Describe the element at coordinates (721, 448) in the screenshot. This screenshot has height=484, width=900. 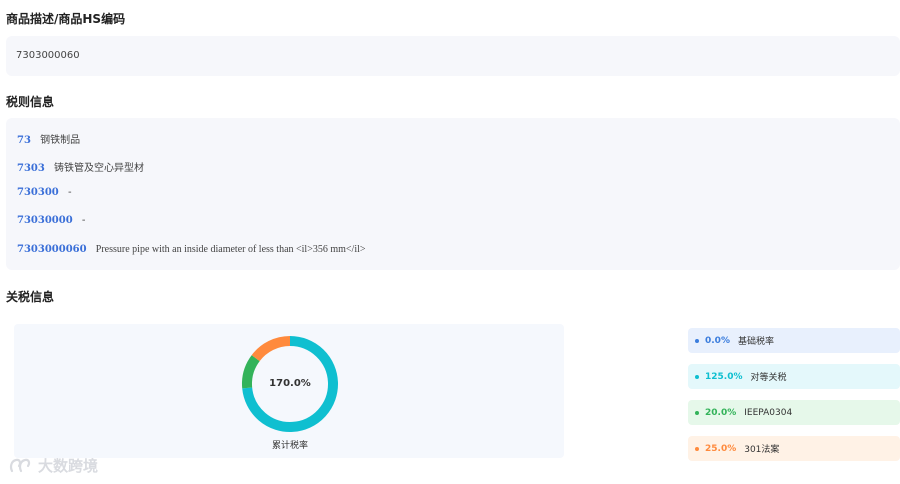
I see `legend-percent: 25.0%` at that location.